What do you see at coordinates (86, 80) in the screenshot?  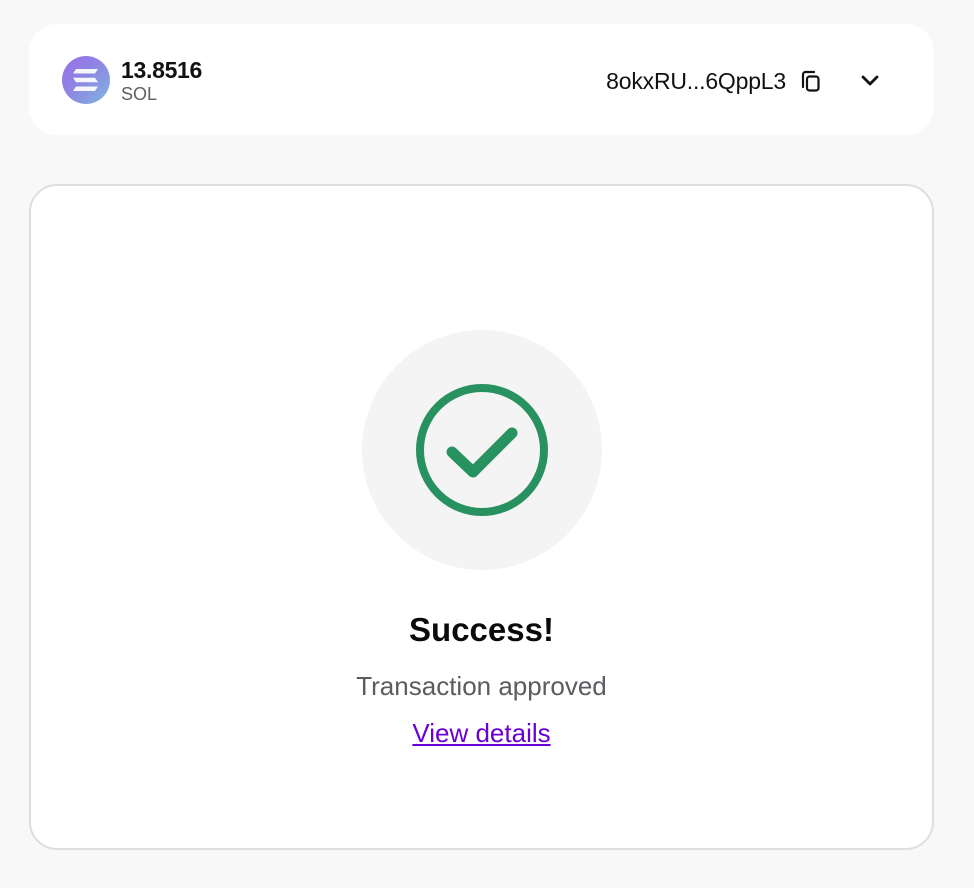 I see `sol-logo-icon` at bounding box center [86, 80].